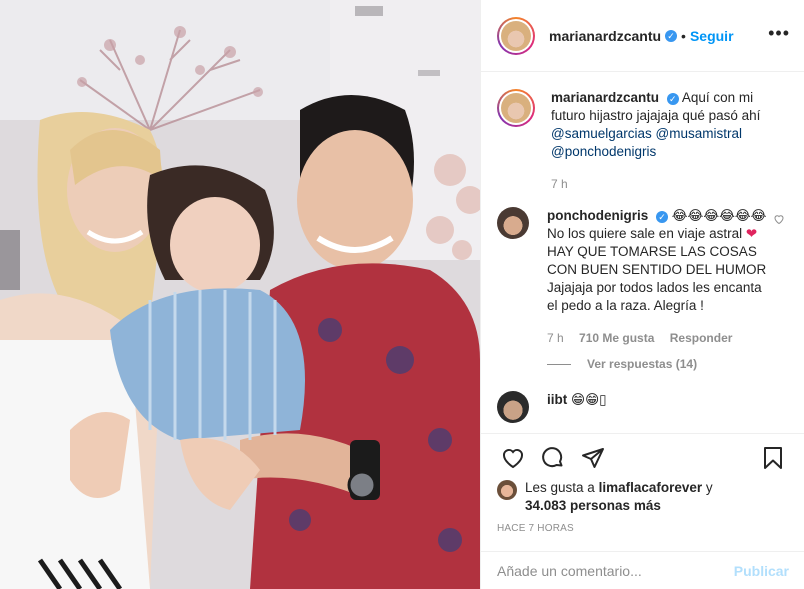 The image size is (804, 589). What do you see at coordinates (661, 338) in the screenshot?
I see `comment-meta: 7 h 710 Me gusta Responder` at bounding box center [661, 338].